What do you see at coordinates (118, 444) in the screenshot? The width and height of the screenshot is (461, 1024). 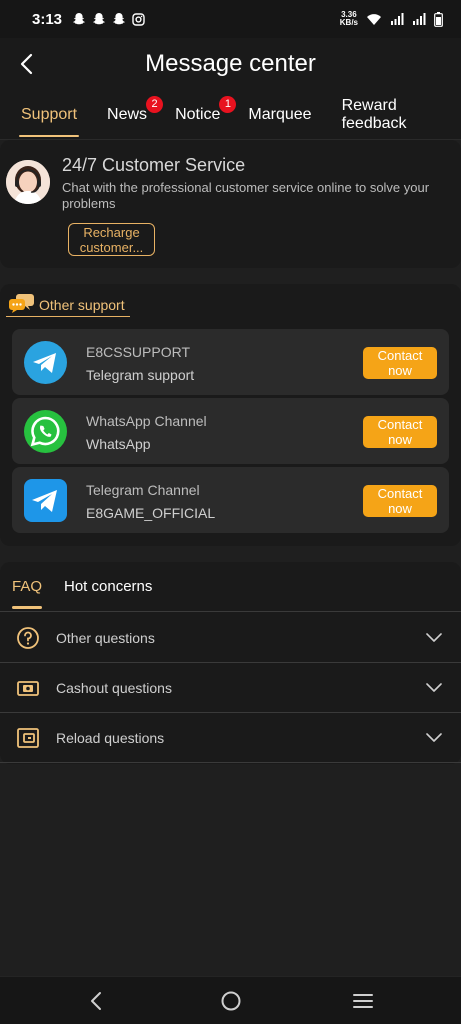 I see `contact-subtitle: WhatsApp` at bounding box center [118, 444].